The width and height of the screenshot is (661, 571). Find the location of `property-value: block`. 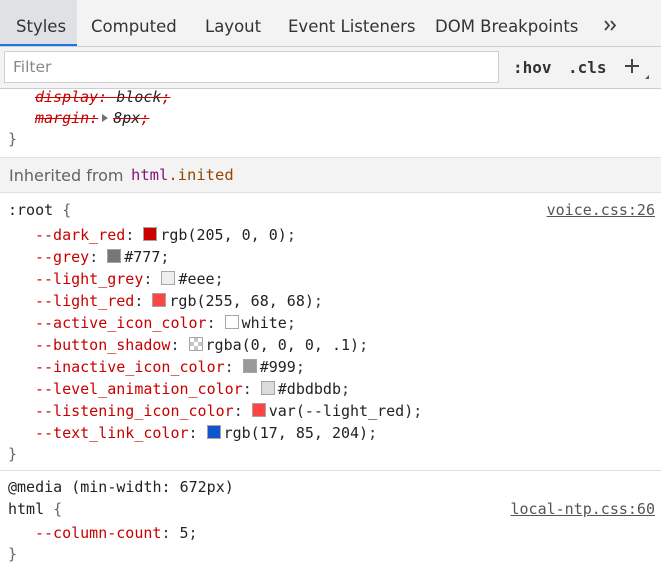

property-value: block is located at coordinates (139, 97).